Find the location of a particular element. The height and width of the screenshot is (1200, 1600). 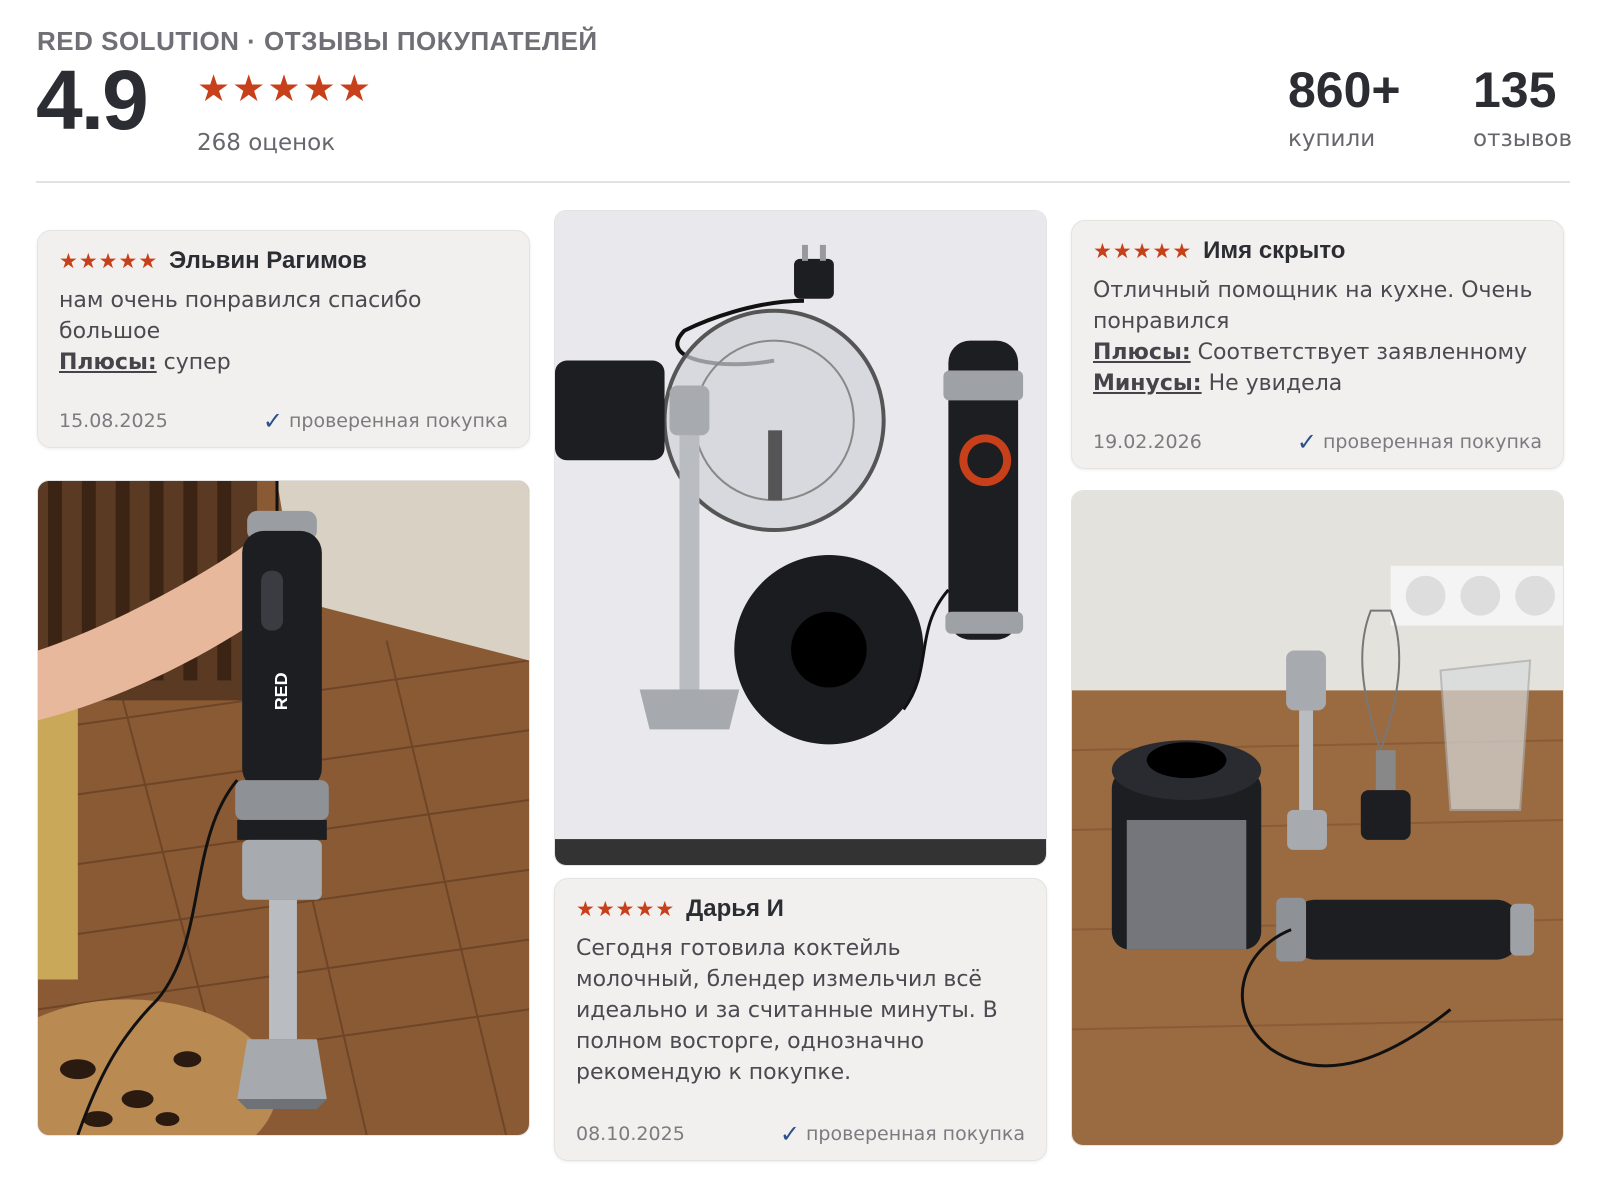

header-divider is located at coordinates (803, 182).